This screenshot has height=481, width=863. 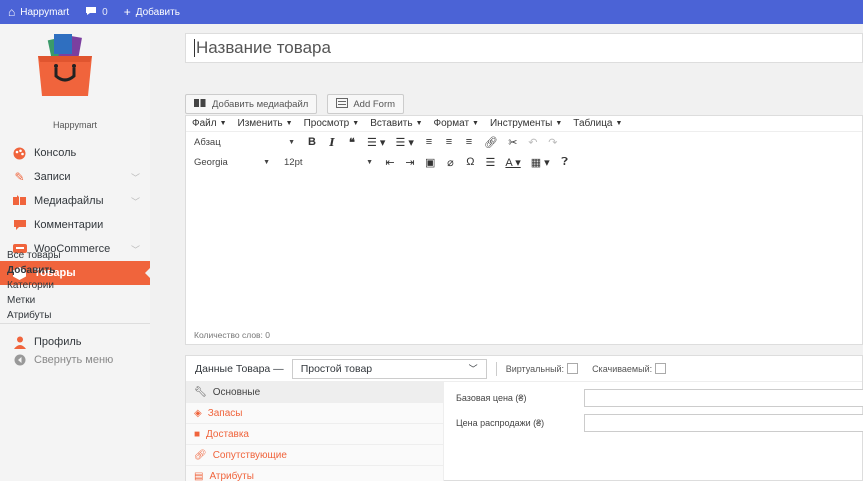 I want to click on menu-view: Просмотр ▼, so click(x=332, y=123).